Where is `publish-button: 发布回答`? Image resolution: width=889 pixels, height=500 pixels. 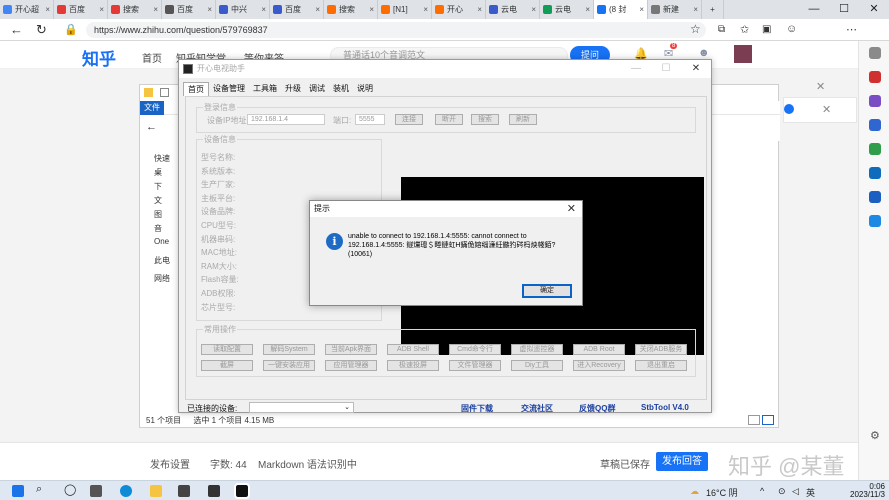
publish-button: 发布回答 is located at coordinates (682, 461).